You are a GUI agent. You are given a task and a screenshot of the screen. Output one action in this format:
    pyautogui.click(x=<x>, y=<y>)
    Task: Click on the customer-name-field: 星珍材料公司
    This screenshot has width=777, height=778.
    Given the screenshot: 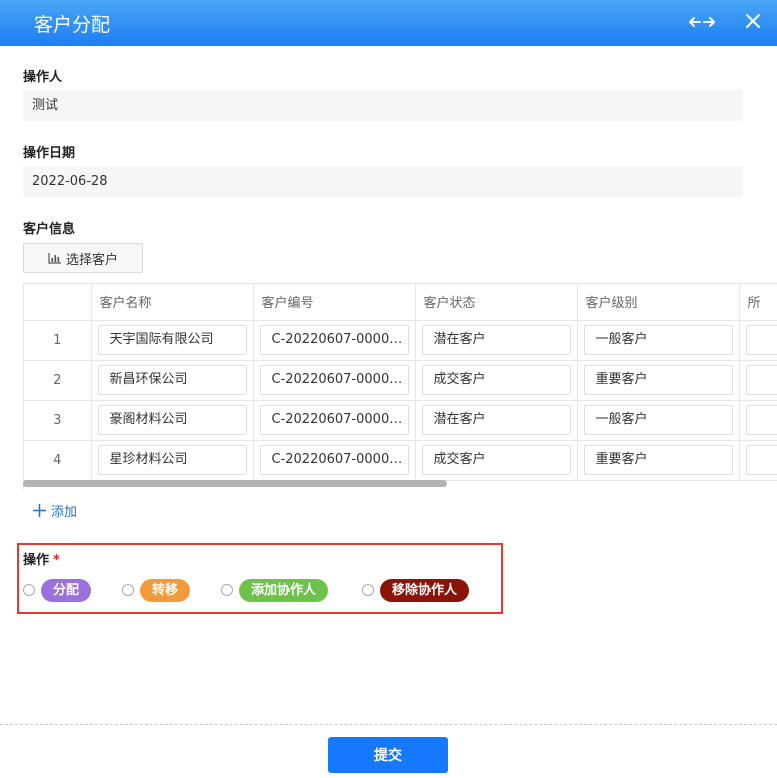 What is the action you would take?
    pyautogui.click(x=172, y=460)
    